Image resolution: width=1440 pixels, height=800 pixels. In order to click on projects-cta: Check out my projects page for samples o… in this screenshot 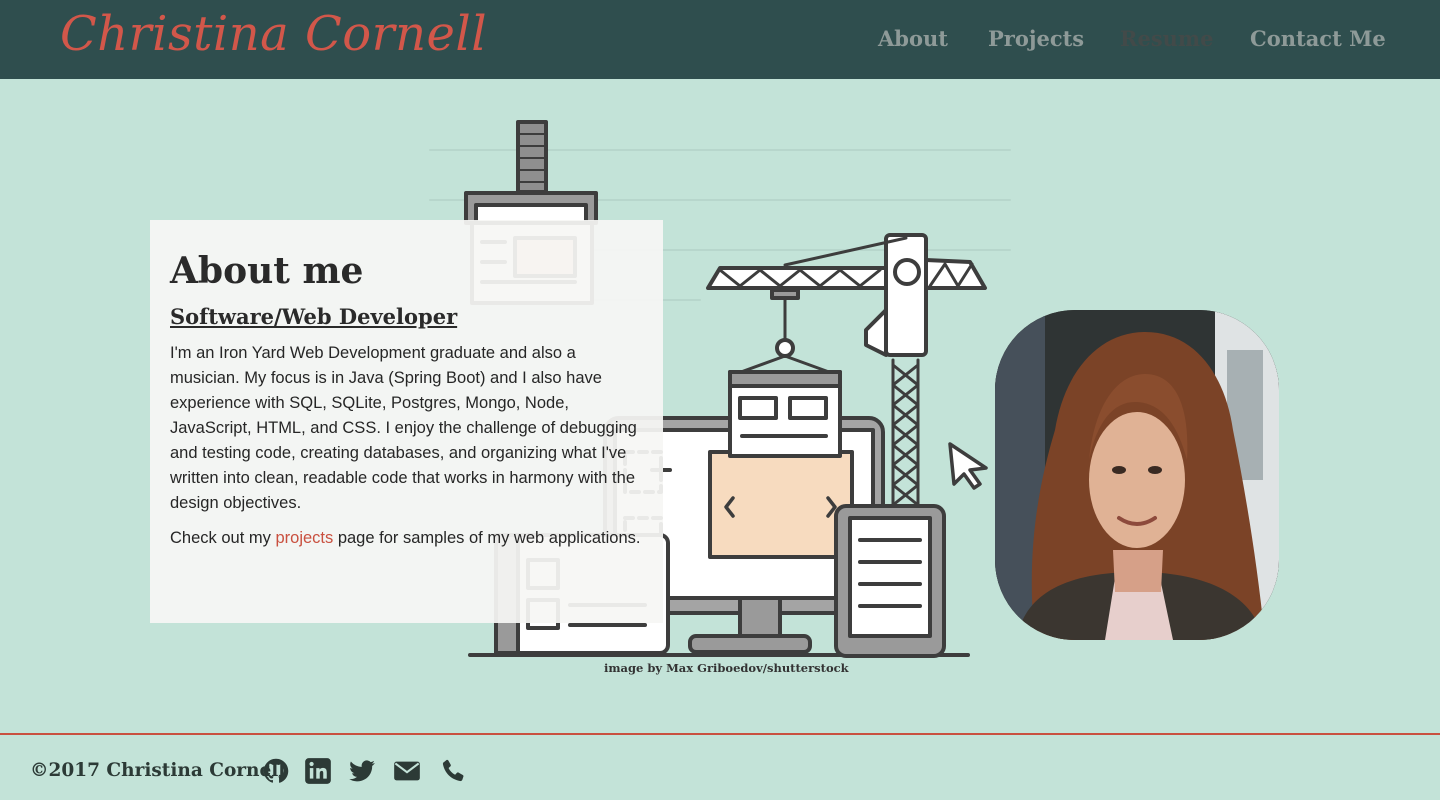, I will do `click(406, 538)`.